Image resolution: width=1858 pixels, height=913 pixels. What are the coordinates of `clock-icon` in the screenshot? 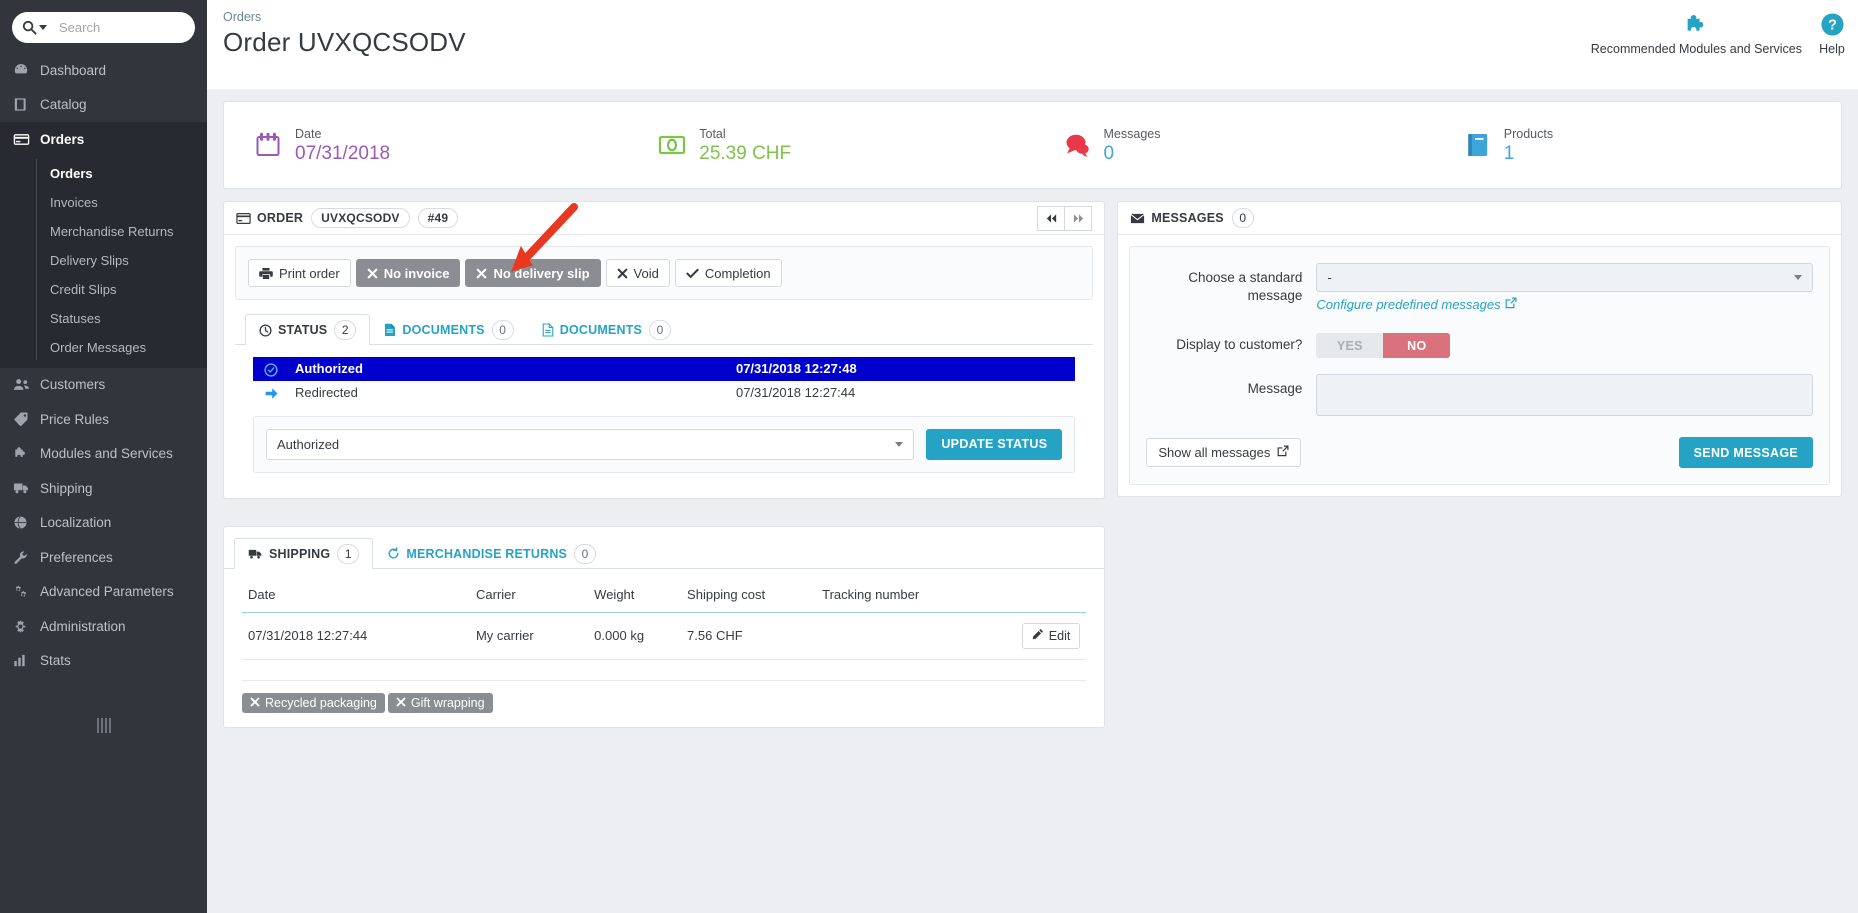 It's located at (265, 330).